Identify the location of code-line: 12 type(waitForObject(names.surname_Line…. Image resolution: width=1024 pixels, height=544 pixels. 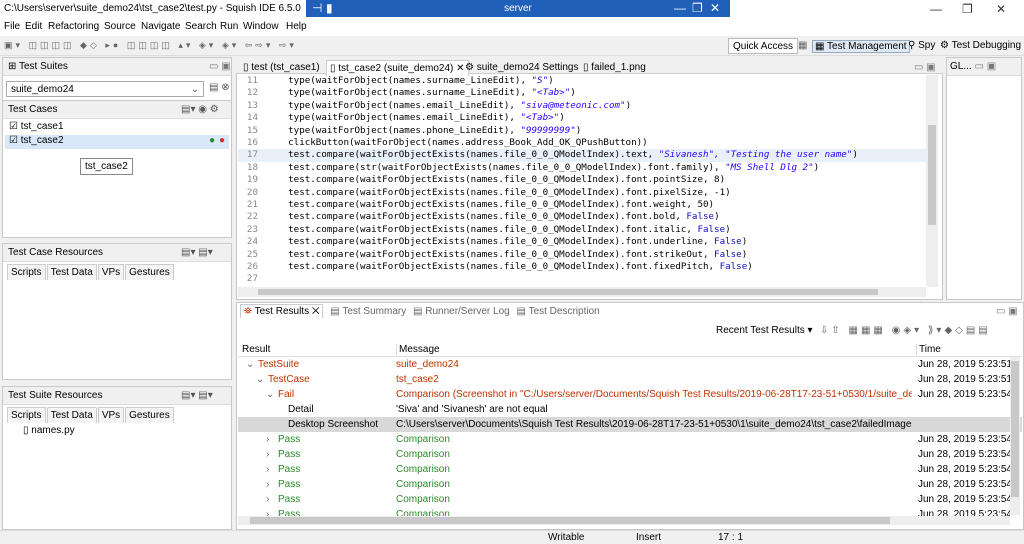
(588, 93).